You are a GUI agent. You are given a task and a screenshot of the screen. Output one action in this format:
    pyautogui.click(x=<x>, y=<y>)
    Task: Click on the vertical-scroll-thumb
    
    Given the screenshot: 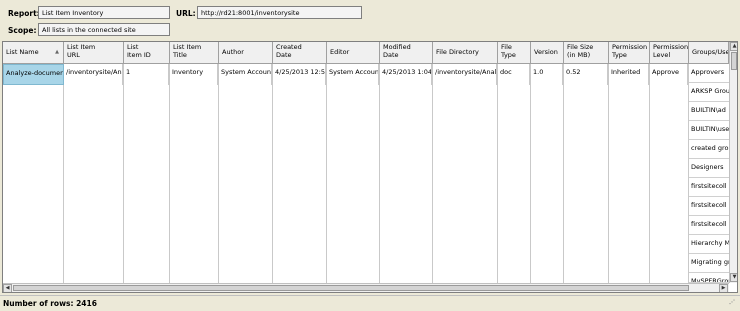 What is the action you would take?
    pyautogui.click(x=734, y=61)
    